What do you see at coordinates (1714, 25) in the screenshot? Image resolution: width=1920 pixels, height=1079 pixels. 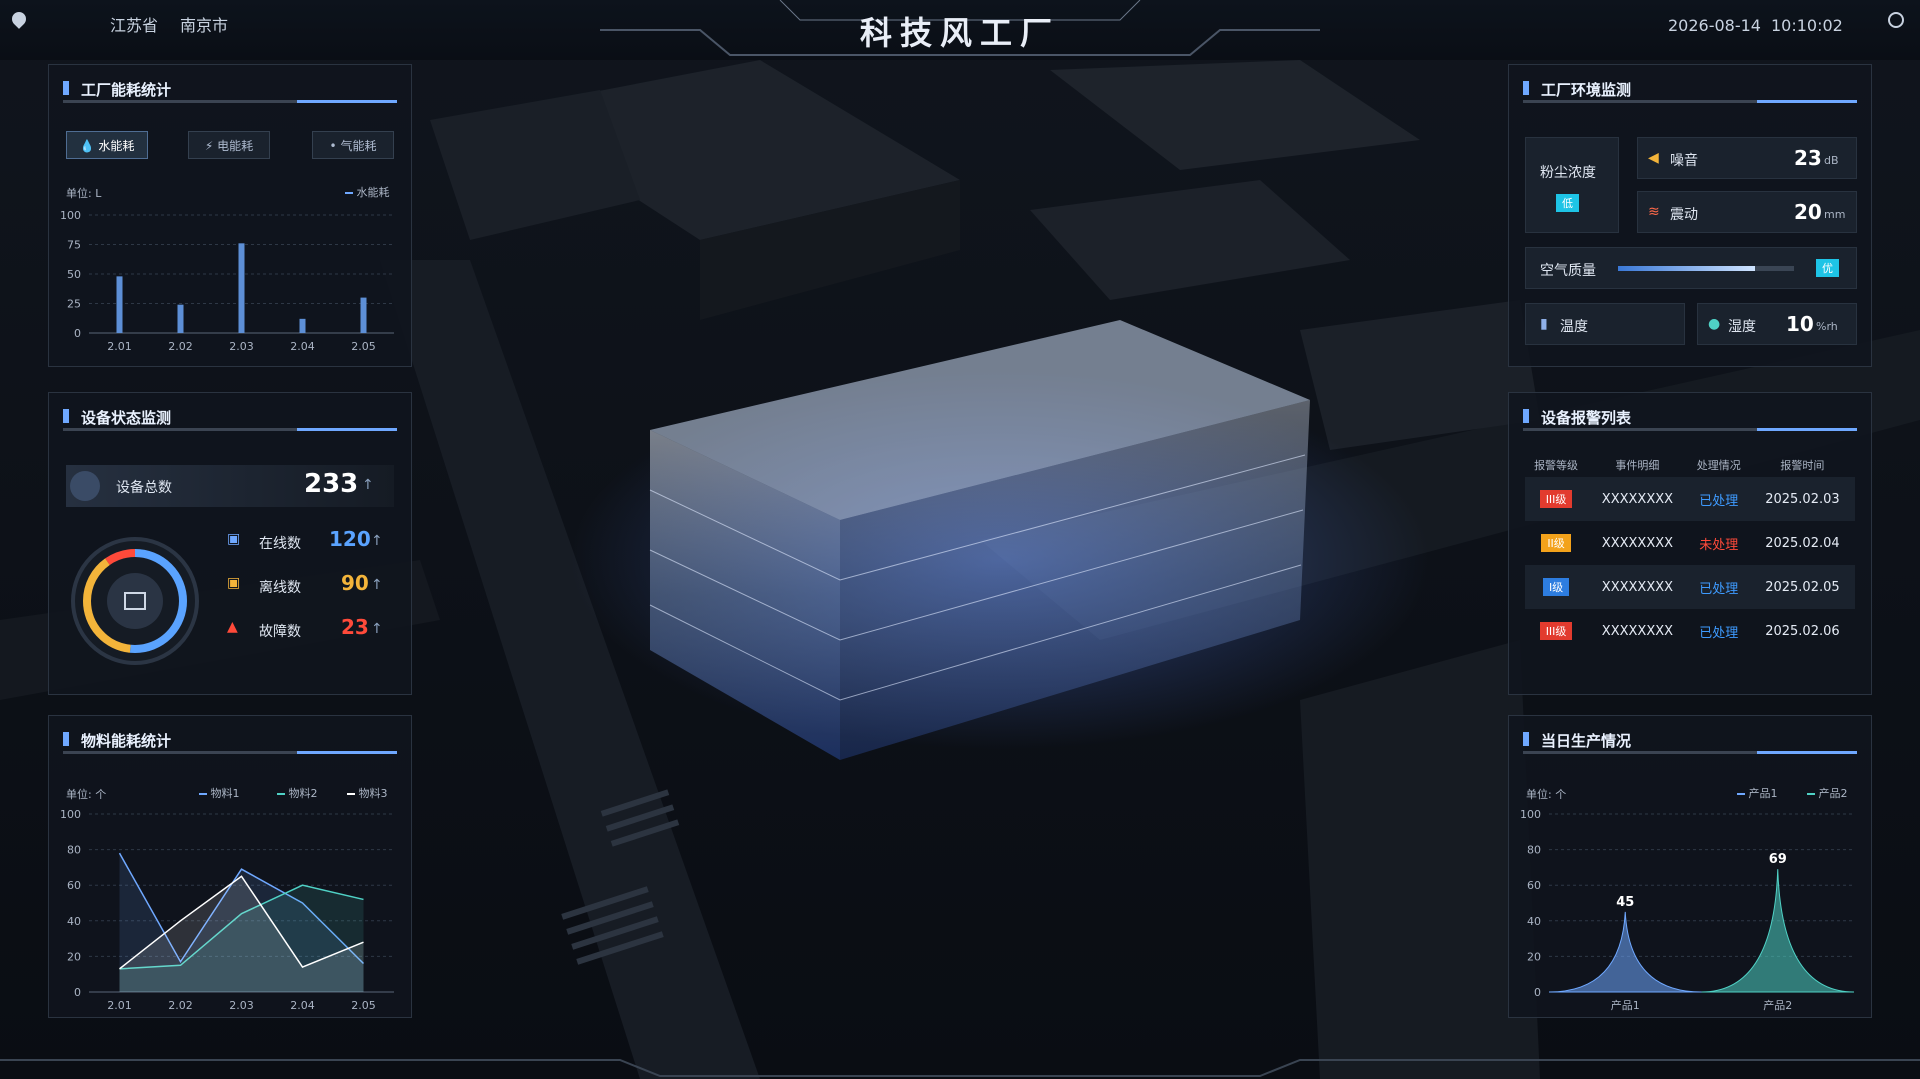 I see `date-label: 2026-08-14` at bounding box center [1714, 25].